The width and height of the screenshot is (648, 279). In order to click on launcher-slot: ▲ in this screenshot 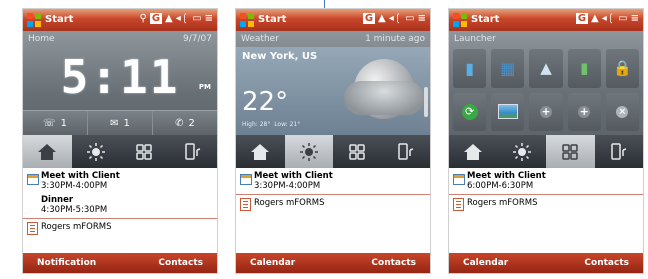, I will do `click(546, 68)`.